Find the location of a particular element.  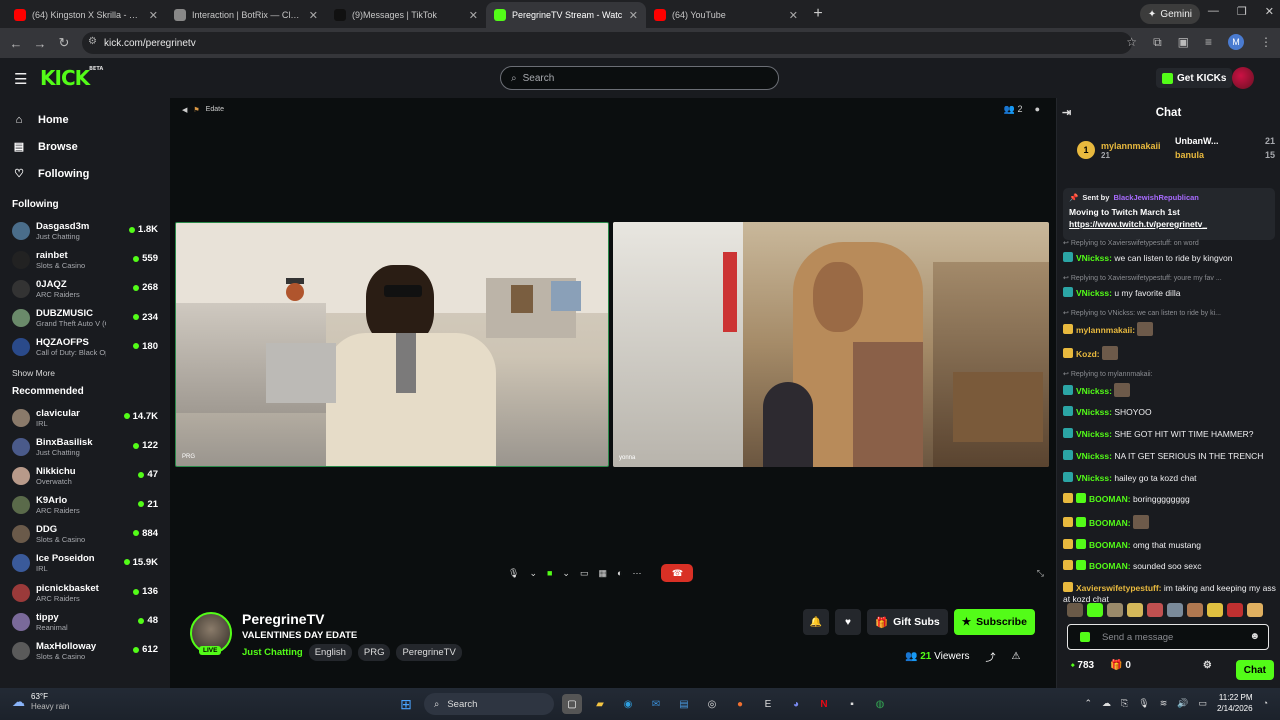

get-kicks-button: Get KICKs is located at coordinates (1194, 78).